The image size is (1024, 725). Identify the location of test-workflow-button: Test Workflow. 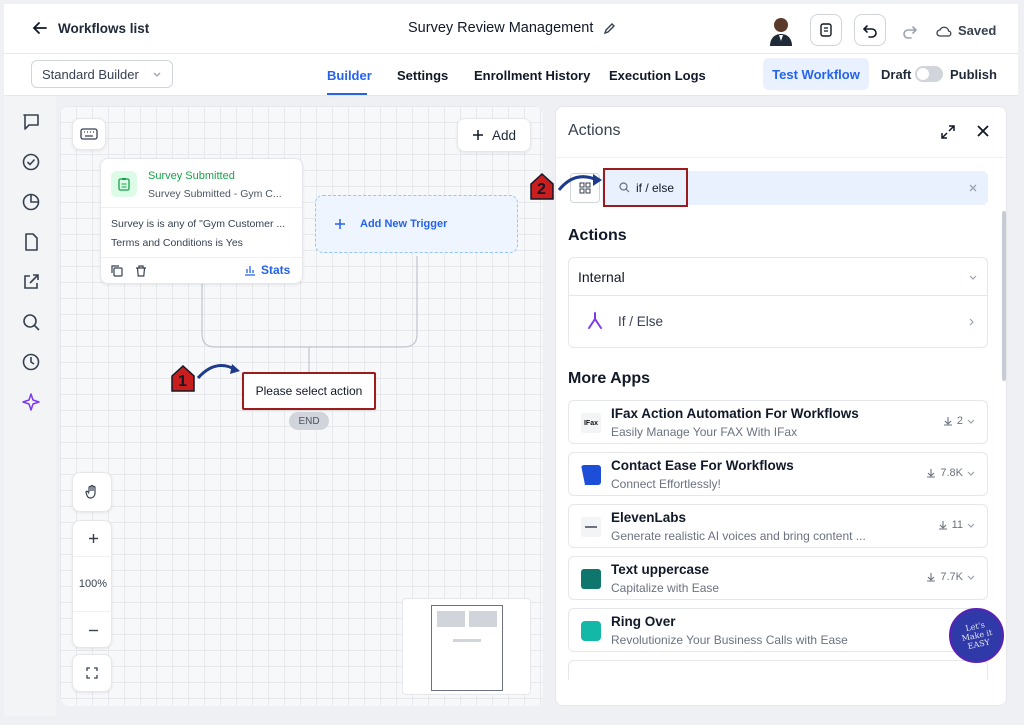
(816, 74).